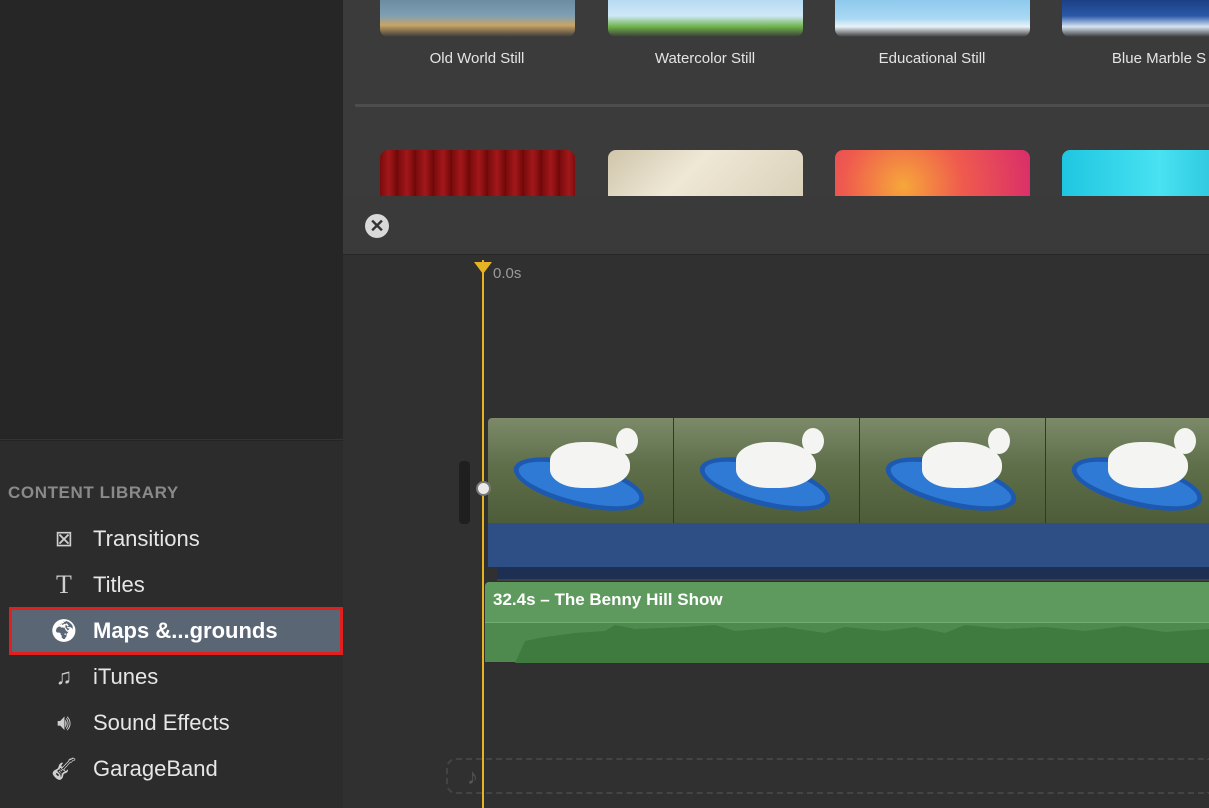  Describe the element at coordinates (483, 488) in the screenshot. I see `clip-volume-point` at that location.